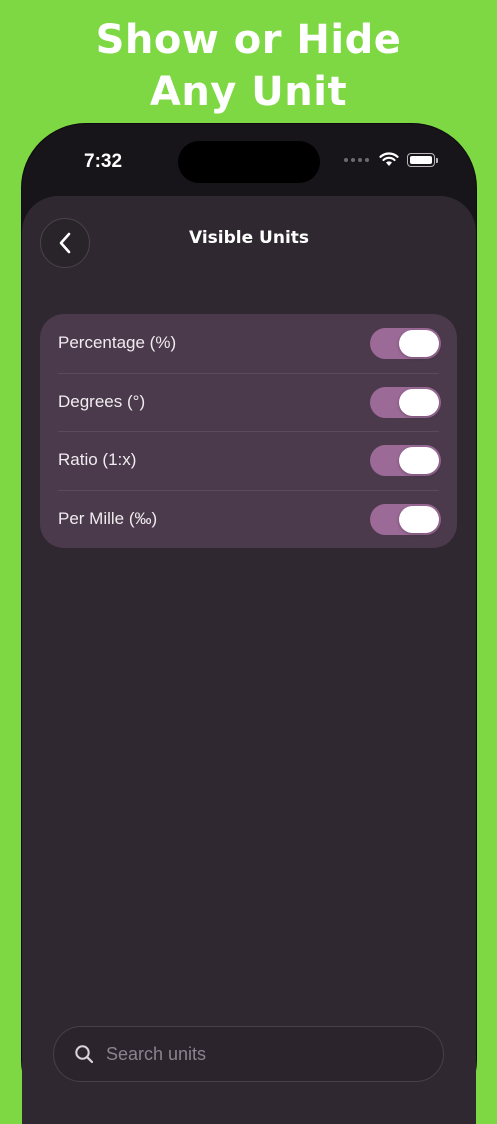 The image size is (497, 1124). I want to click on degrees-toggle, so click(405, 402).